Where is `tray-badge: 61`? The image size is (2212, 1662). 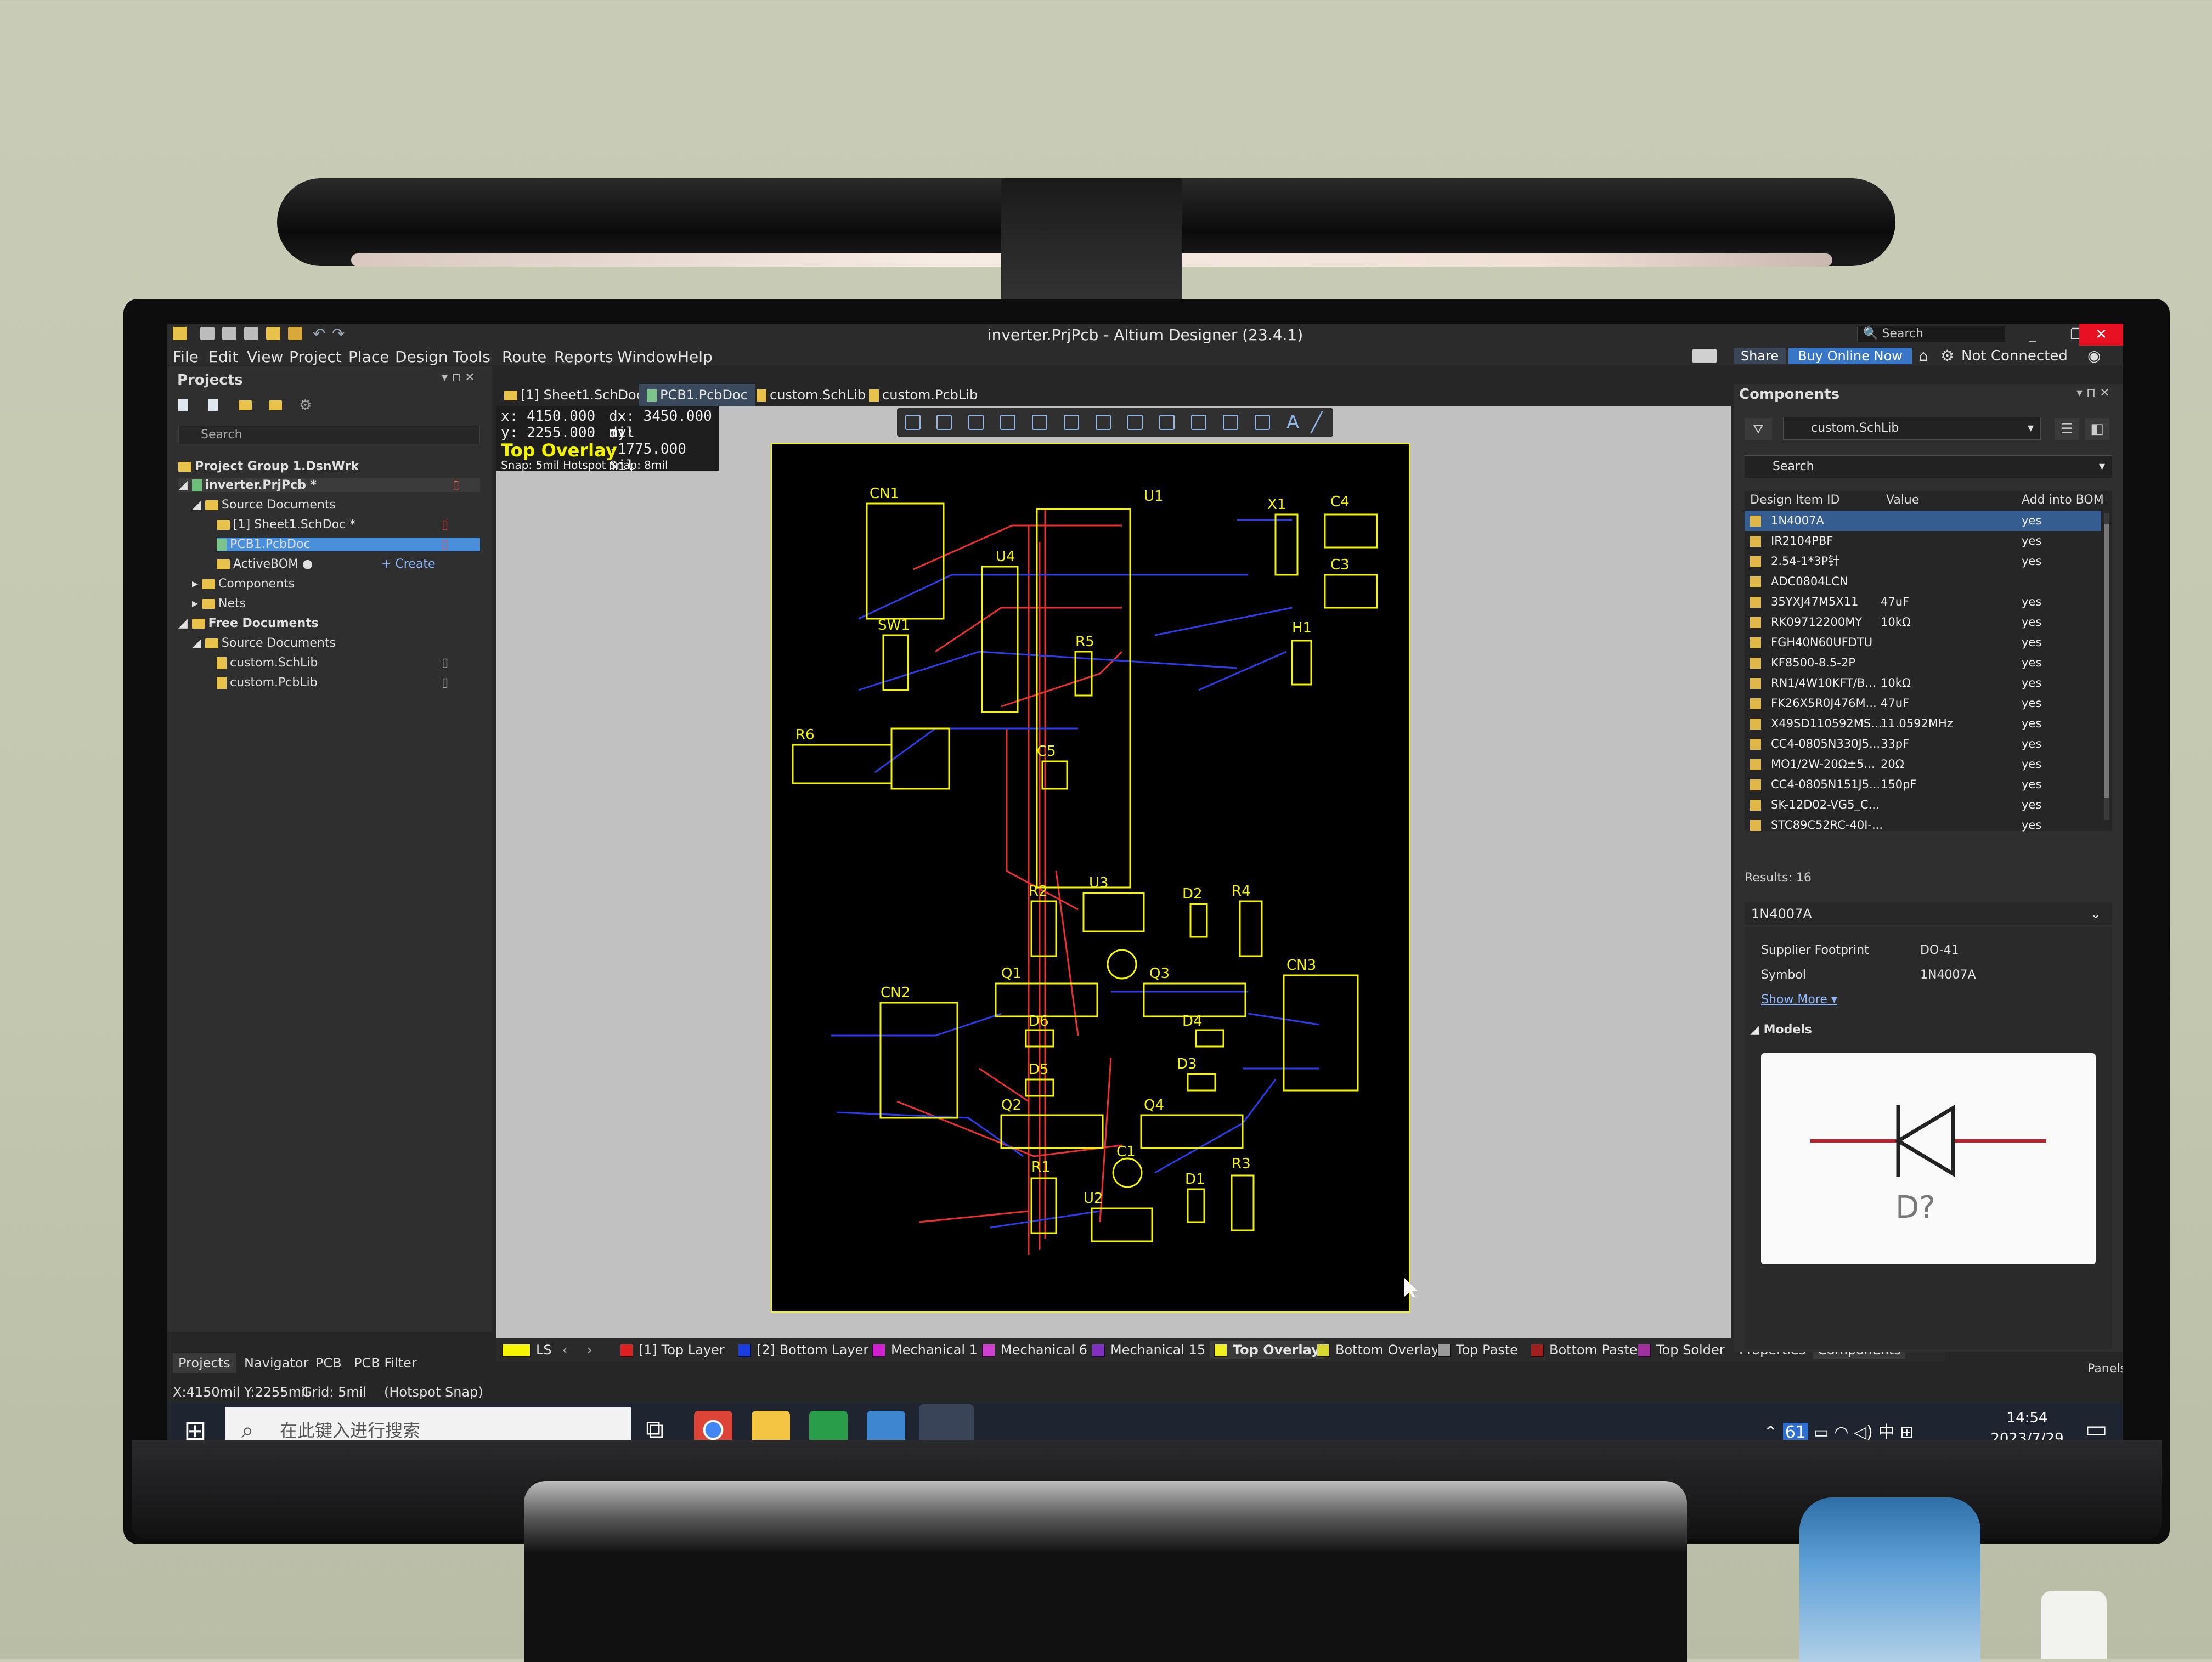 tray-badge: 61 is located at coordinates (1795, 1432).